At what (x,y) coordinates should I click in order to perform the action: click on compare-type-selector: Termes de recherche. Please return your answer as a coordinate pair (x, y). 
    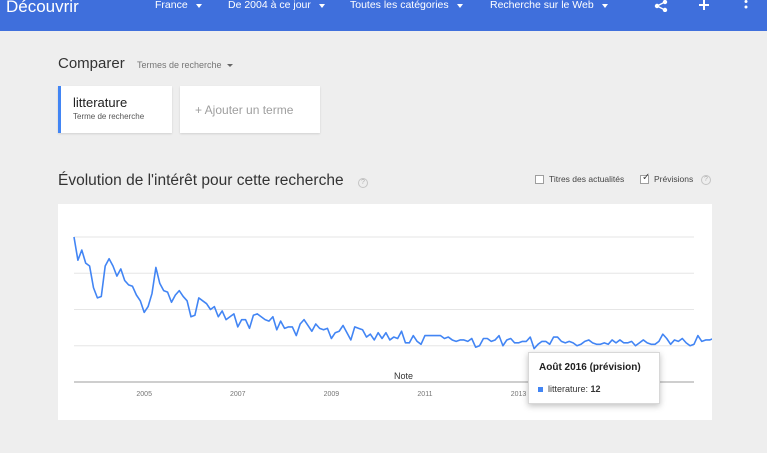
    Looking at the image, I should click on (185, 65).